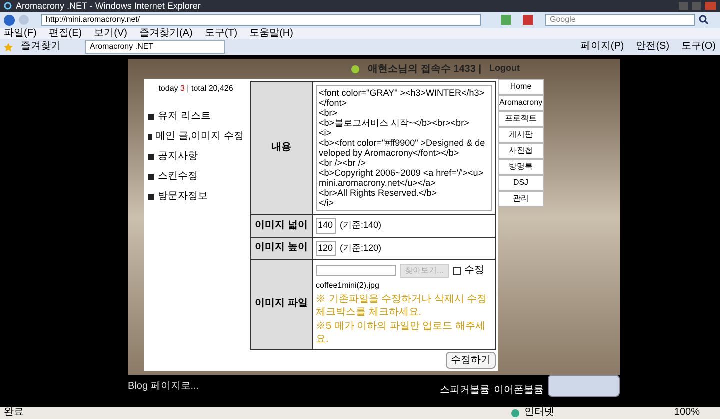 The width and height of the screenshot is (720, 419). What do you see at coordinates (521, 135) in the screenshot?
I see `nav-link: 게시판` at bounding box center [521, 135].